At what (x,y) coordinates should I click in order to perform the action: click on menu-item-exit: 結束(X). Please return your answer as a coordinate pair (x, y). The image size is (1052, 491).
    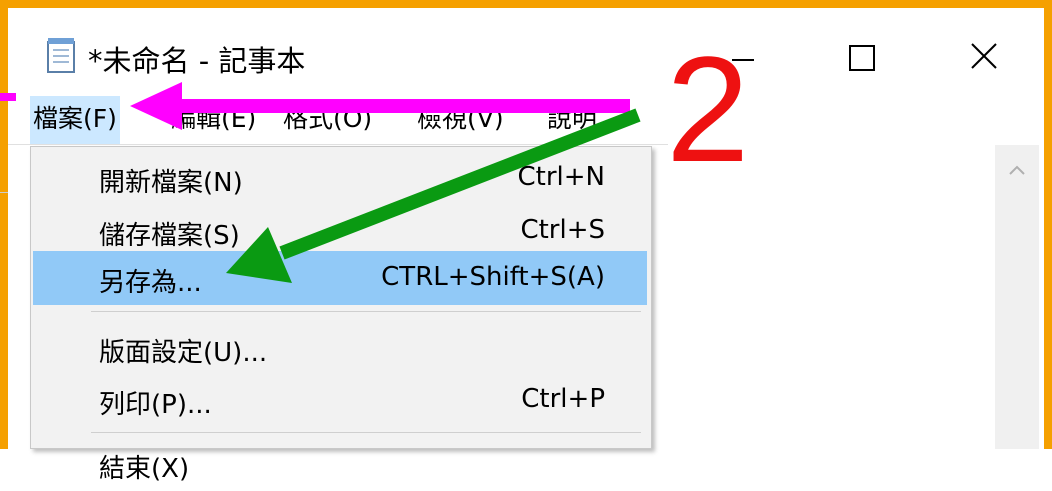
    Looking at the image, I should click on (340, 464).